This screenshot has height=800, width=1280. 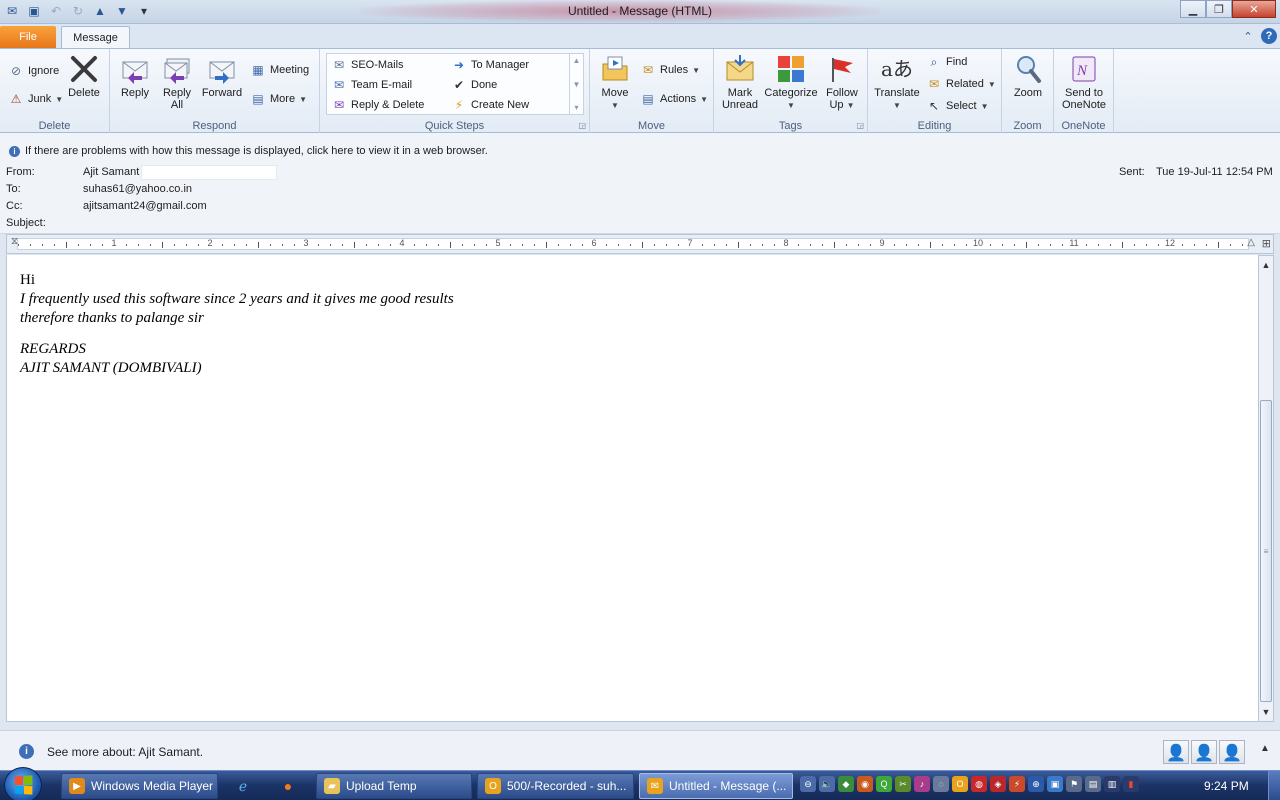 I want to click on cc-value: ajitsamant24@gmail.com, so click(x=145, y=206).